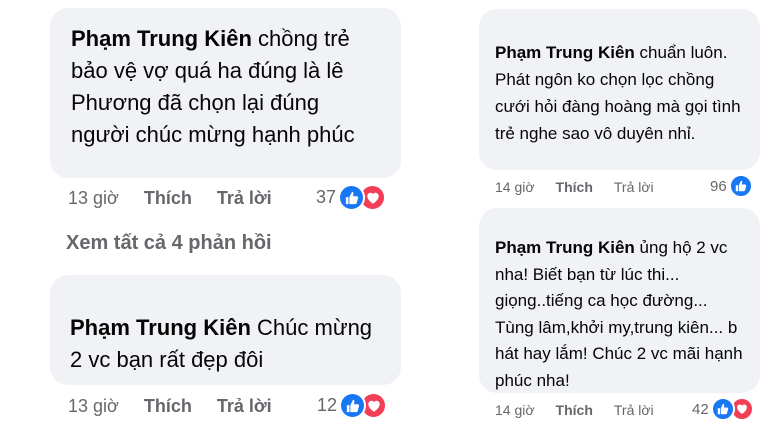  What do you see at coordinates (326, 197) in the screenshot?
I see `reaction-count: 37` at bounding box center [326, 197].